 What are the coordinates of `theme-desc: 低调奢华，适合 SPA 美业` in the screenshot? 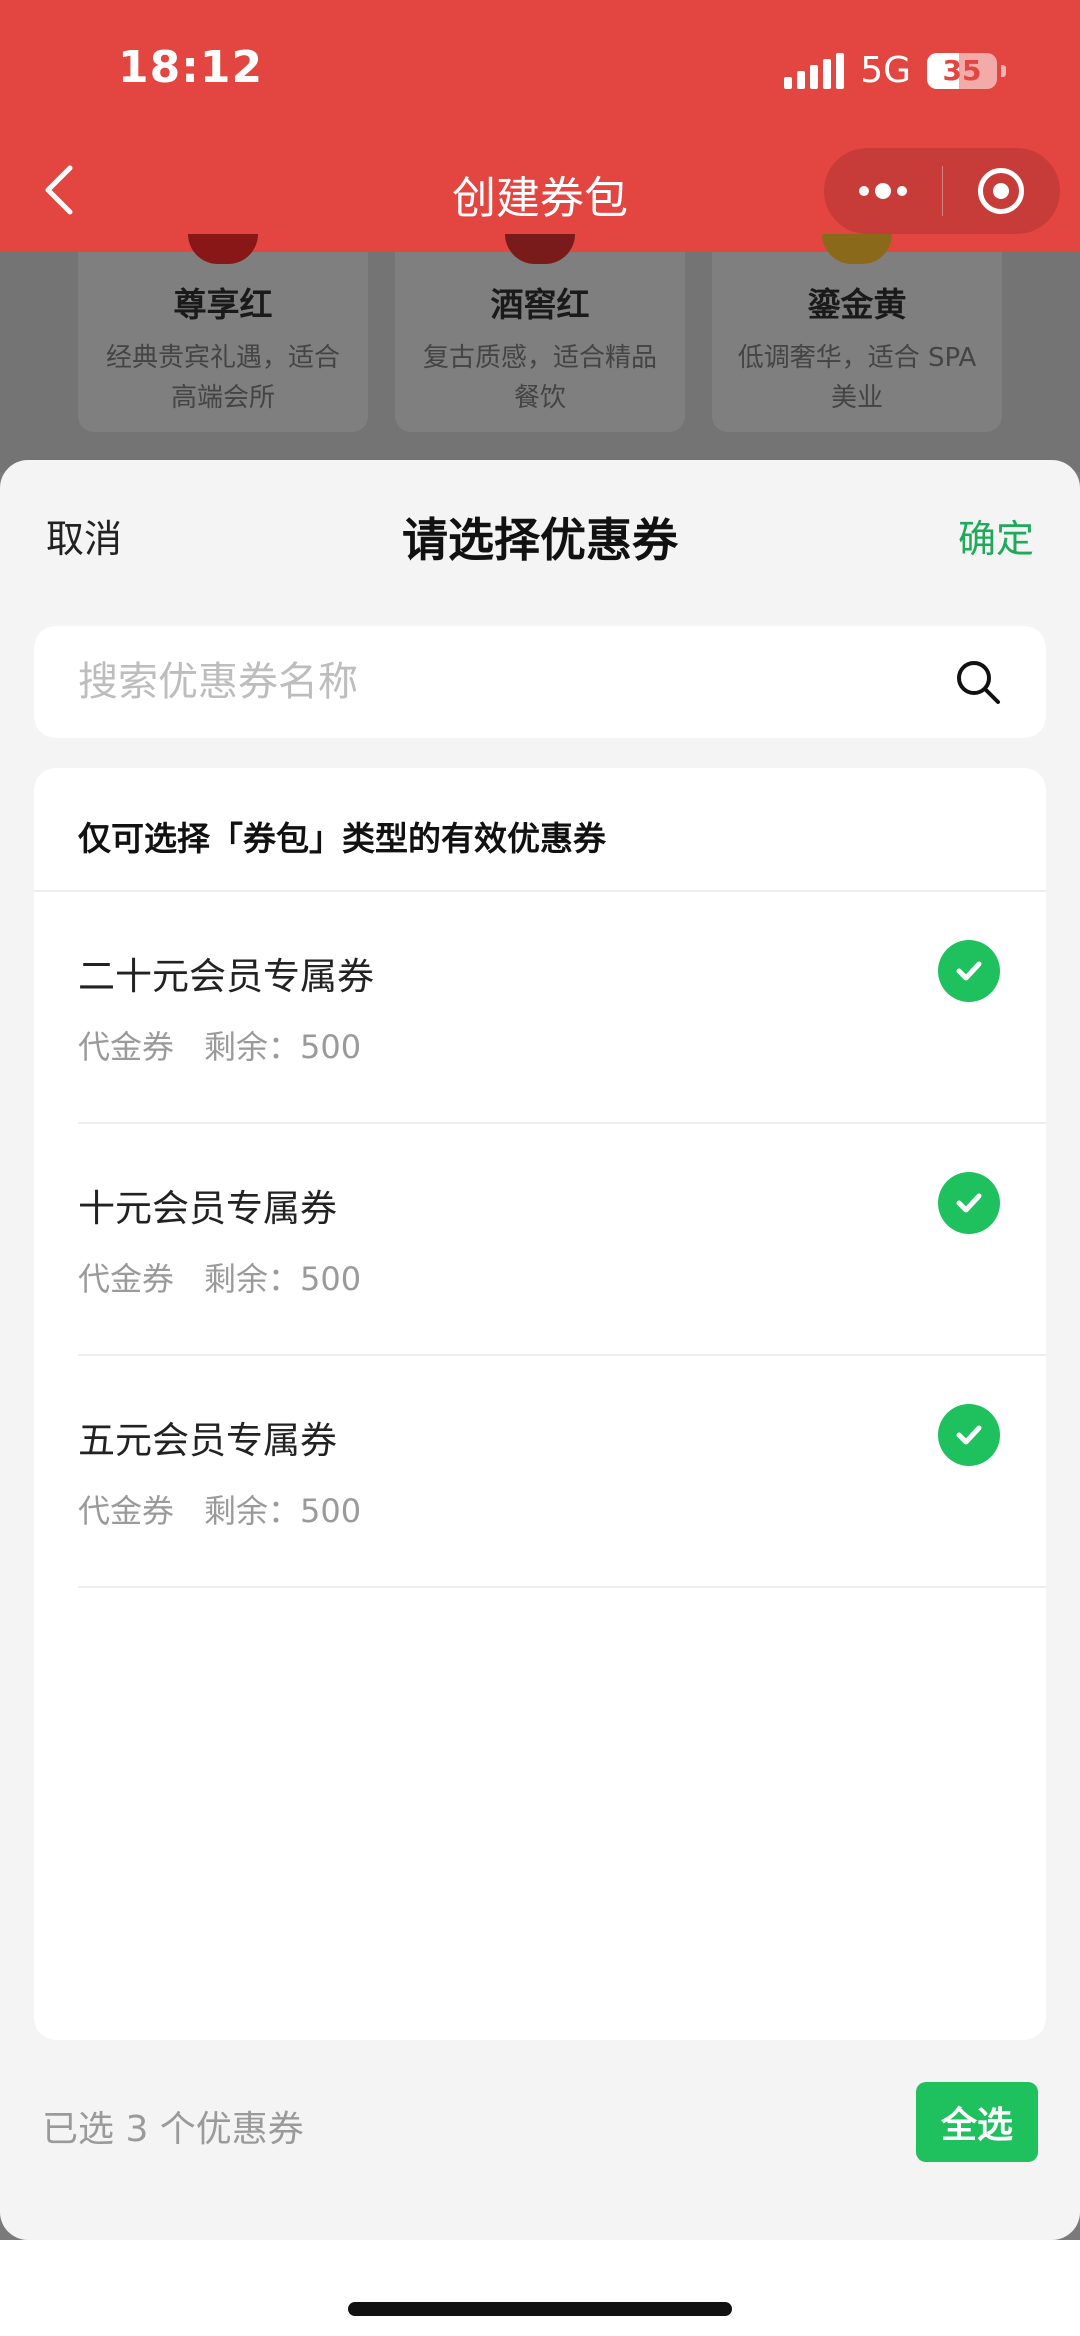 It's located at (857, 378).